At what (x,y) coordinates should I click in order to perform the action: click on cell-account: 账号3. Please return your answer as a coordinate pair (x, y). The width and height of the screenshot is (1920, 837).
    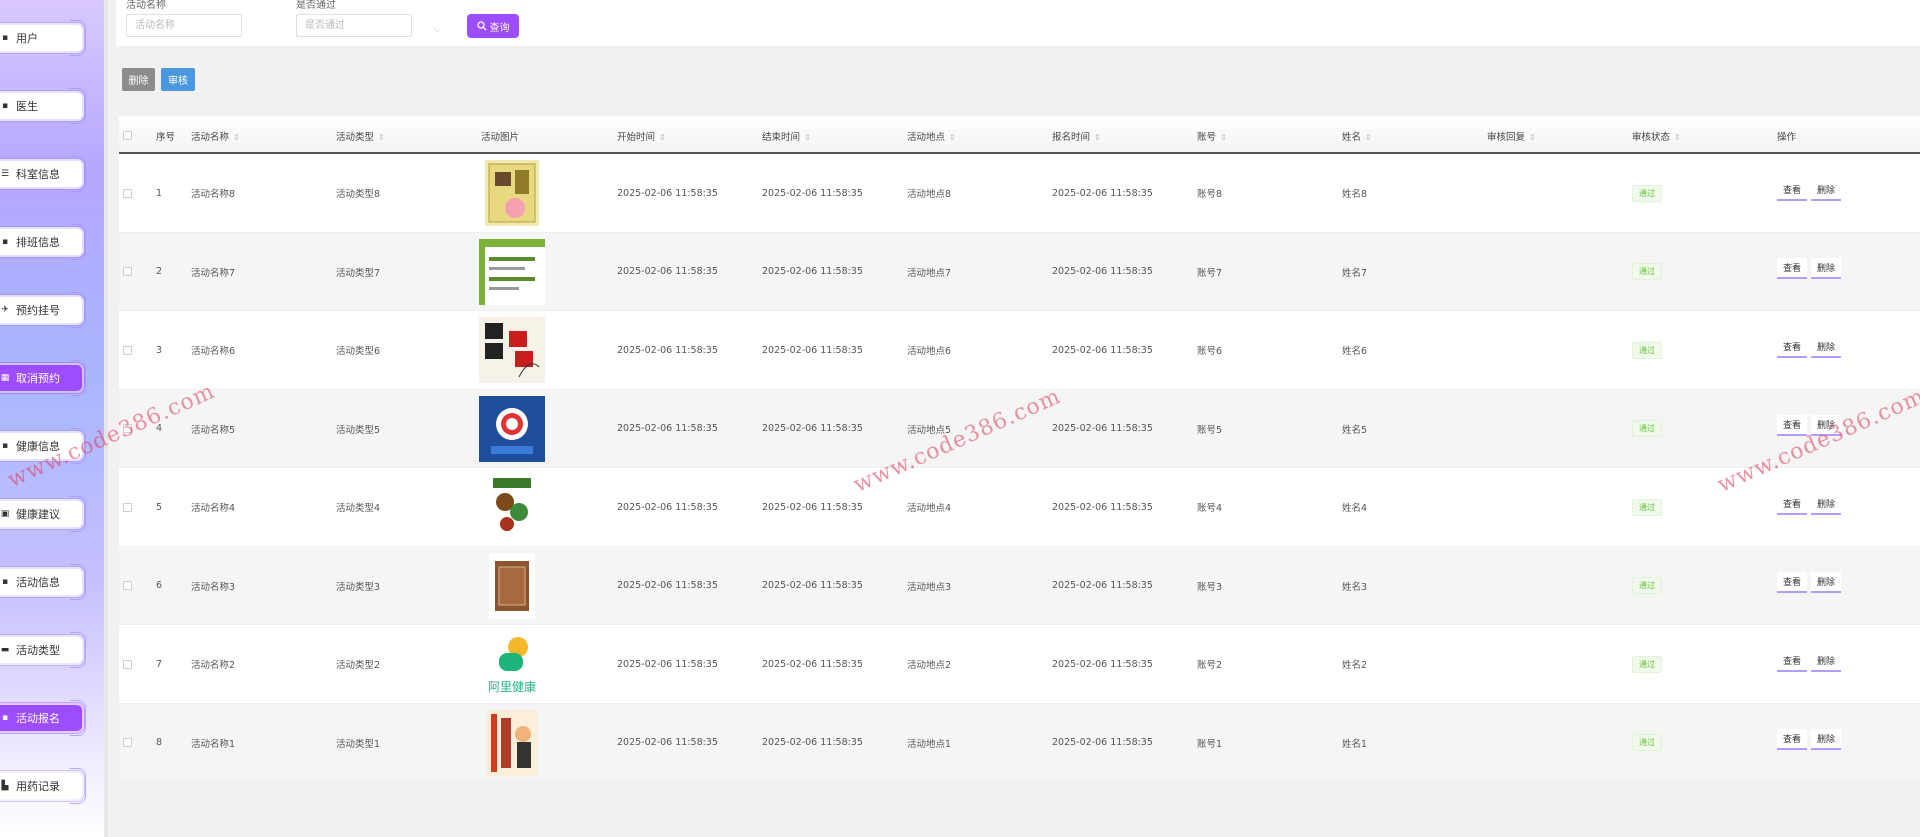
    Looking at the image, I should click on (1210, 587).